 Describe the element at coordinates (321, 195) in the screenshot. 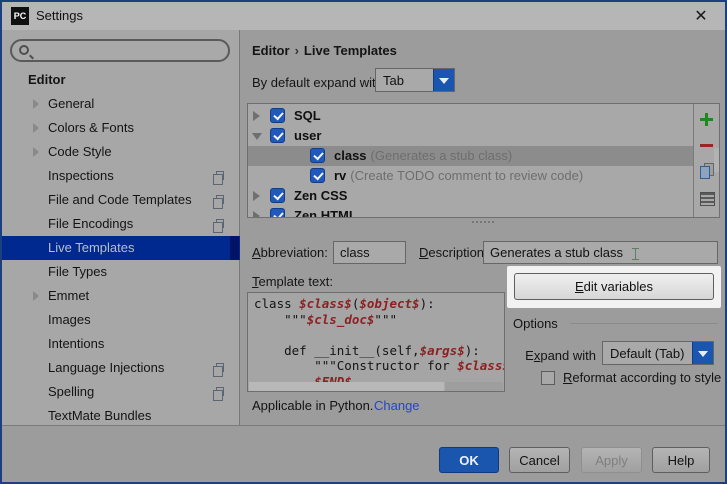

I see `template-name: Zen CSS` at that location.